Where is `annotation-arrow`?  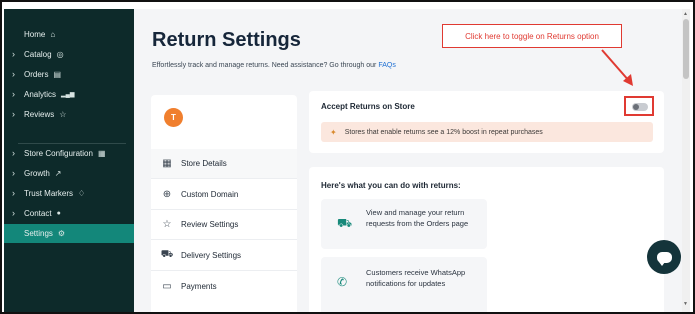 annotation-arrow is located at coordinates (617, 67).